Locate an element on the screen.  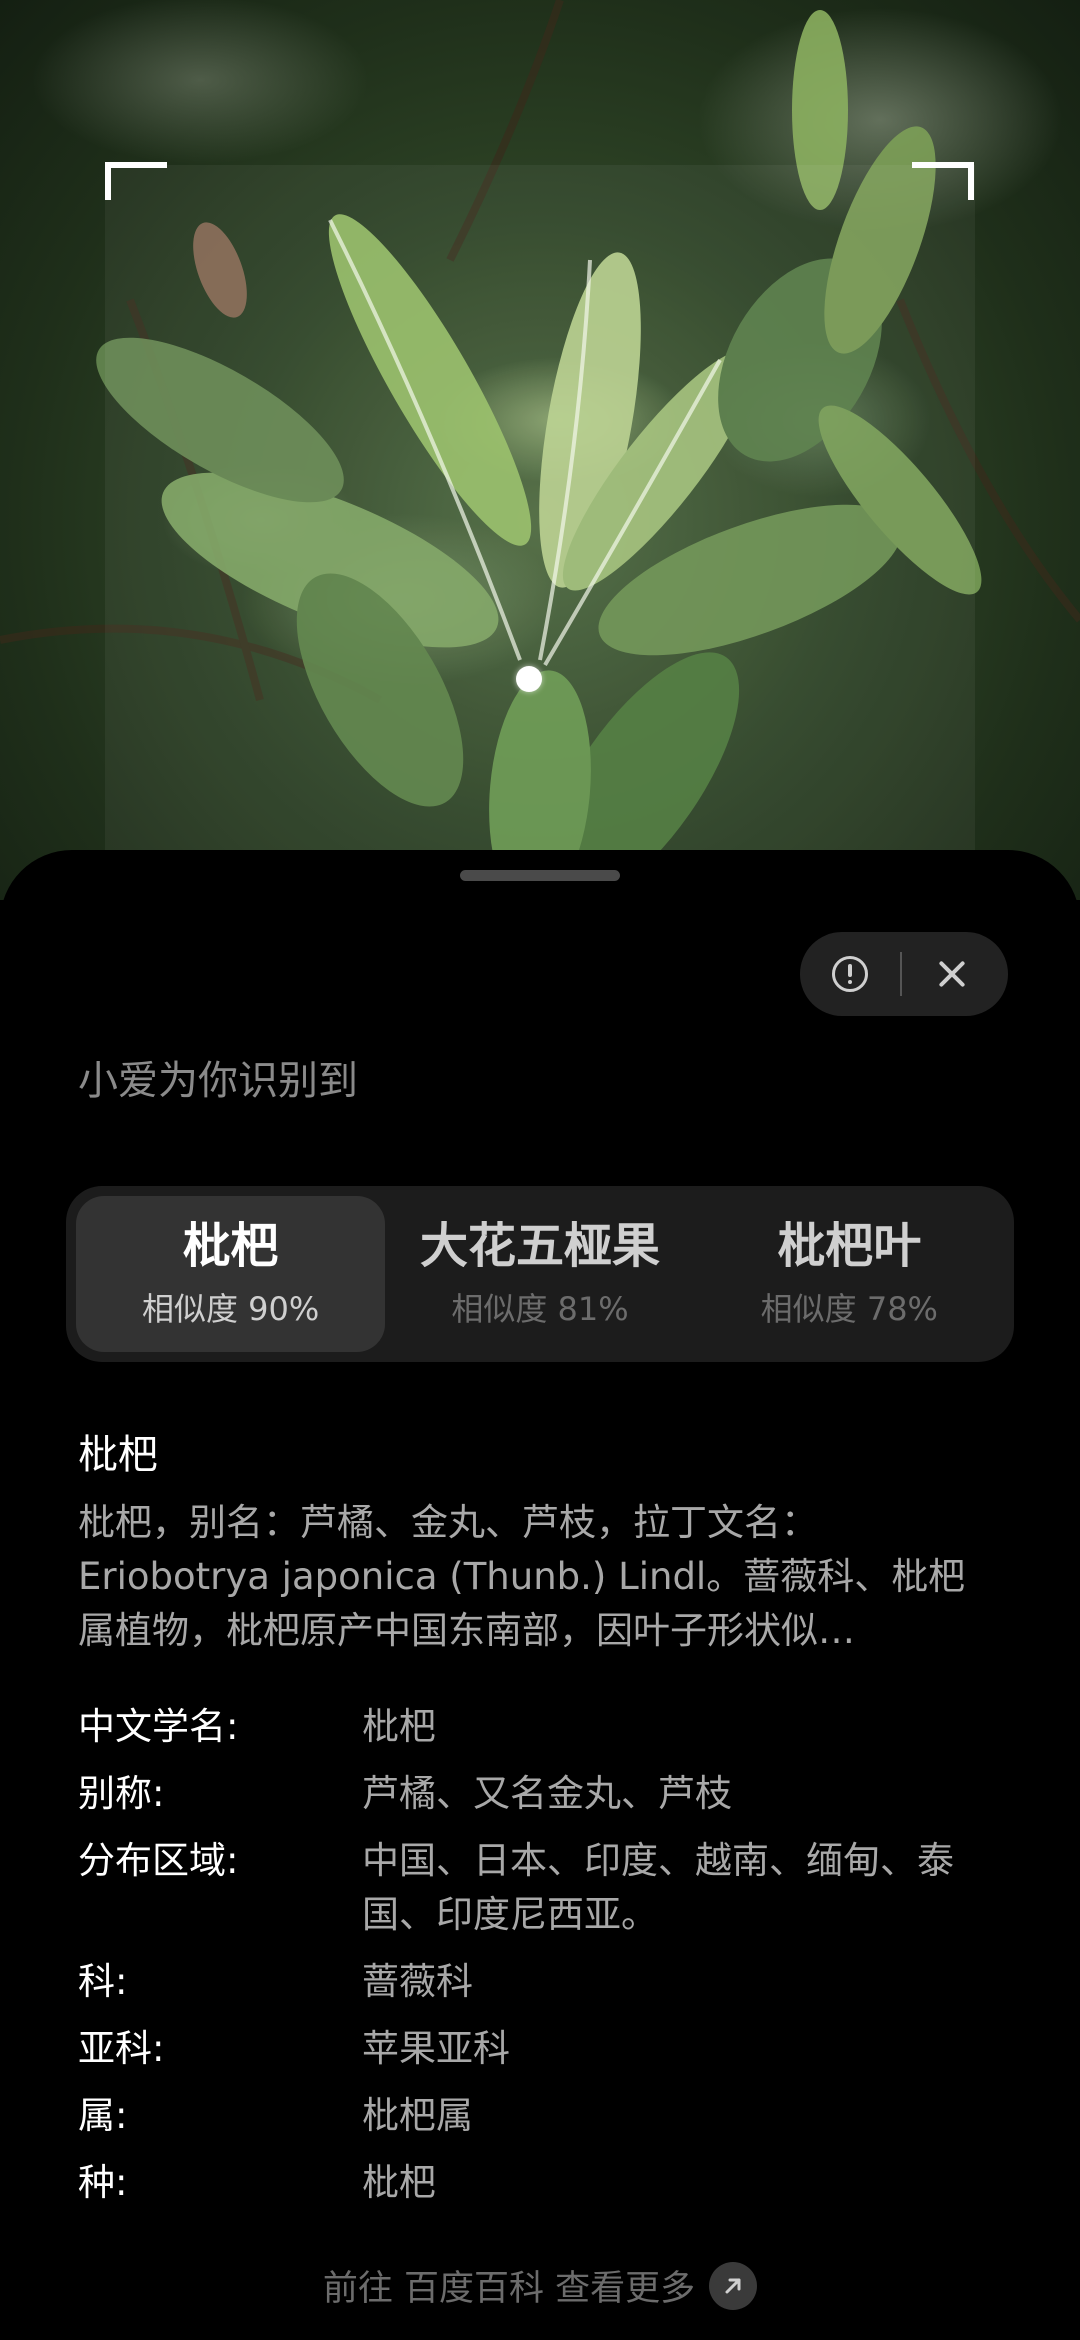
info-key: 别称: is located at coordinates (121, 1793).